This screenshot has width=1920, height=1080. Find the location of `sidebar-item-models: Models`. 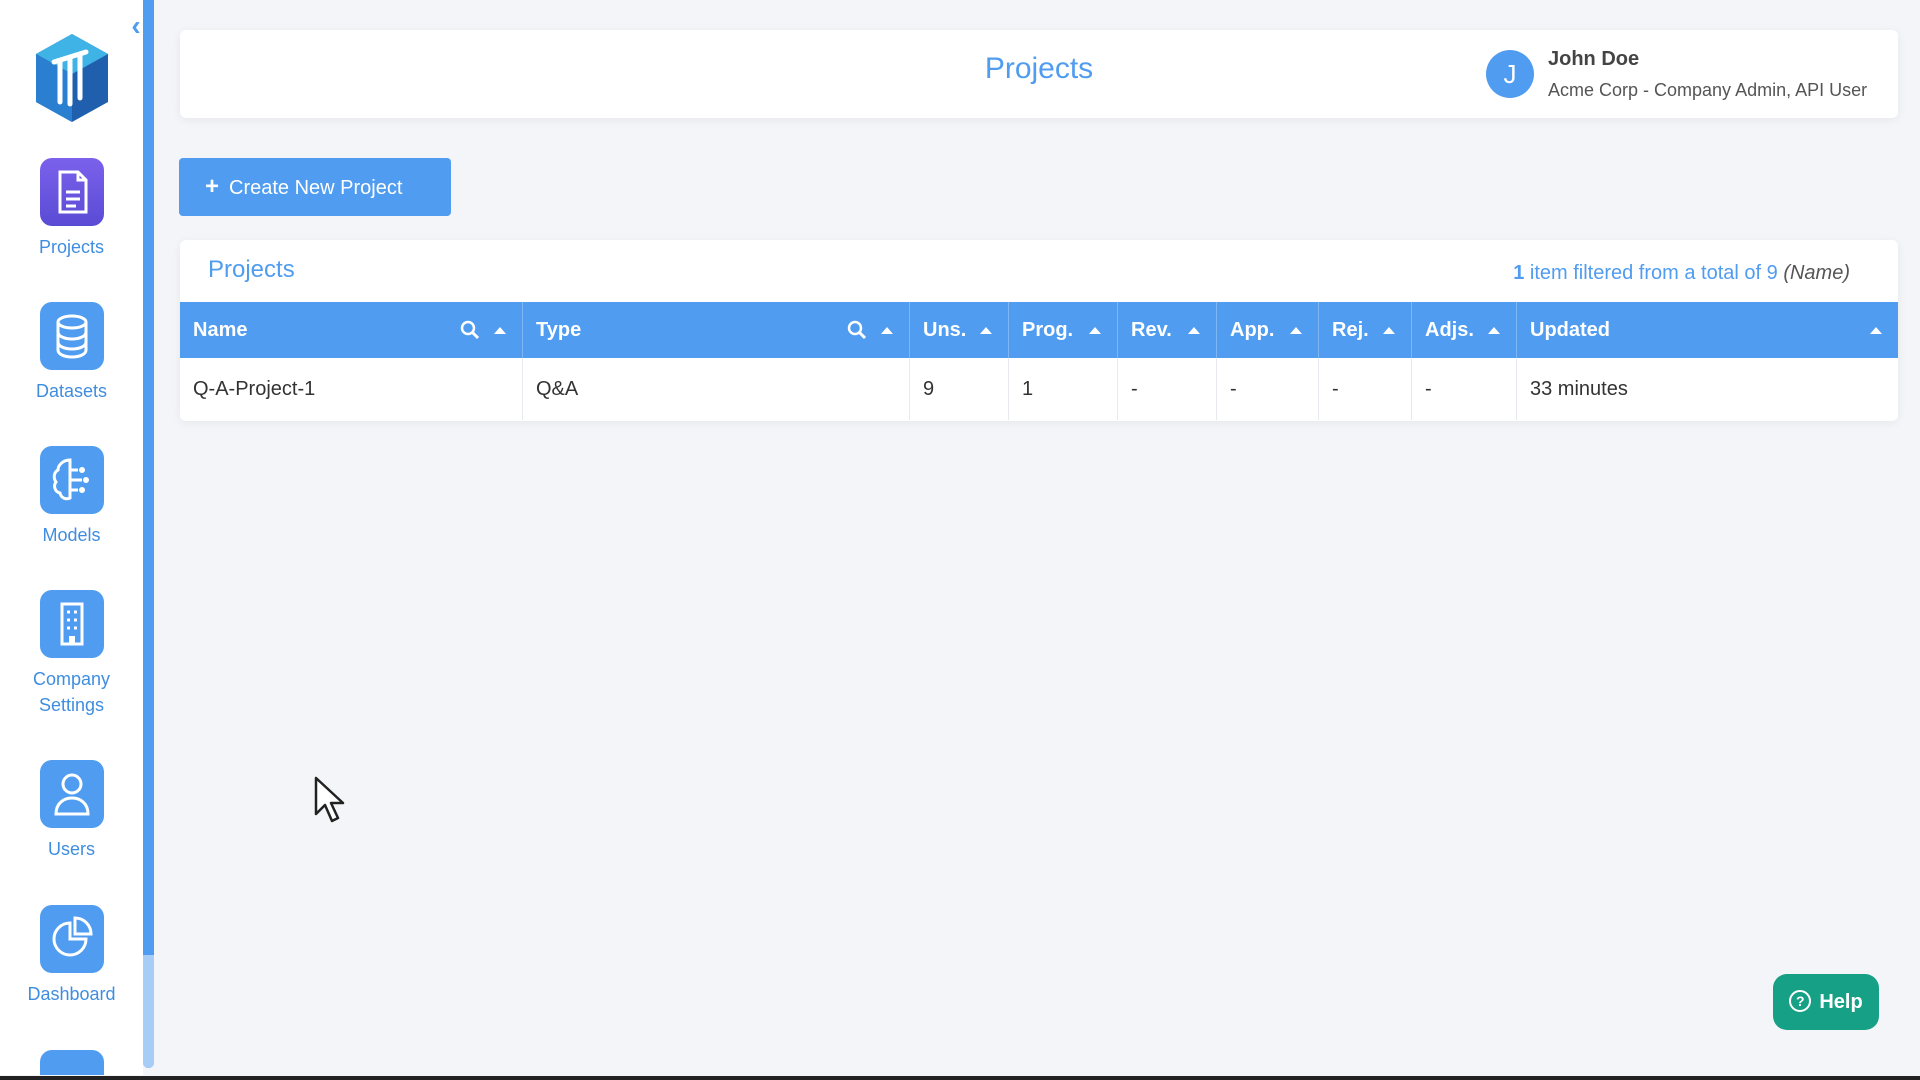

sidebar-item-models: Models is located at coordinates (71, 497).